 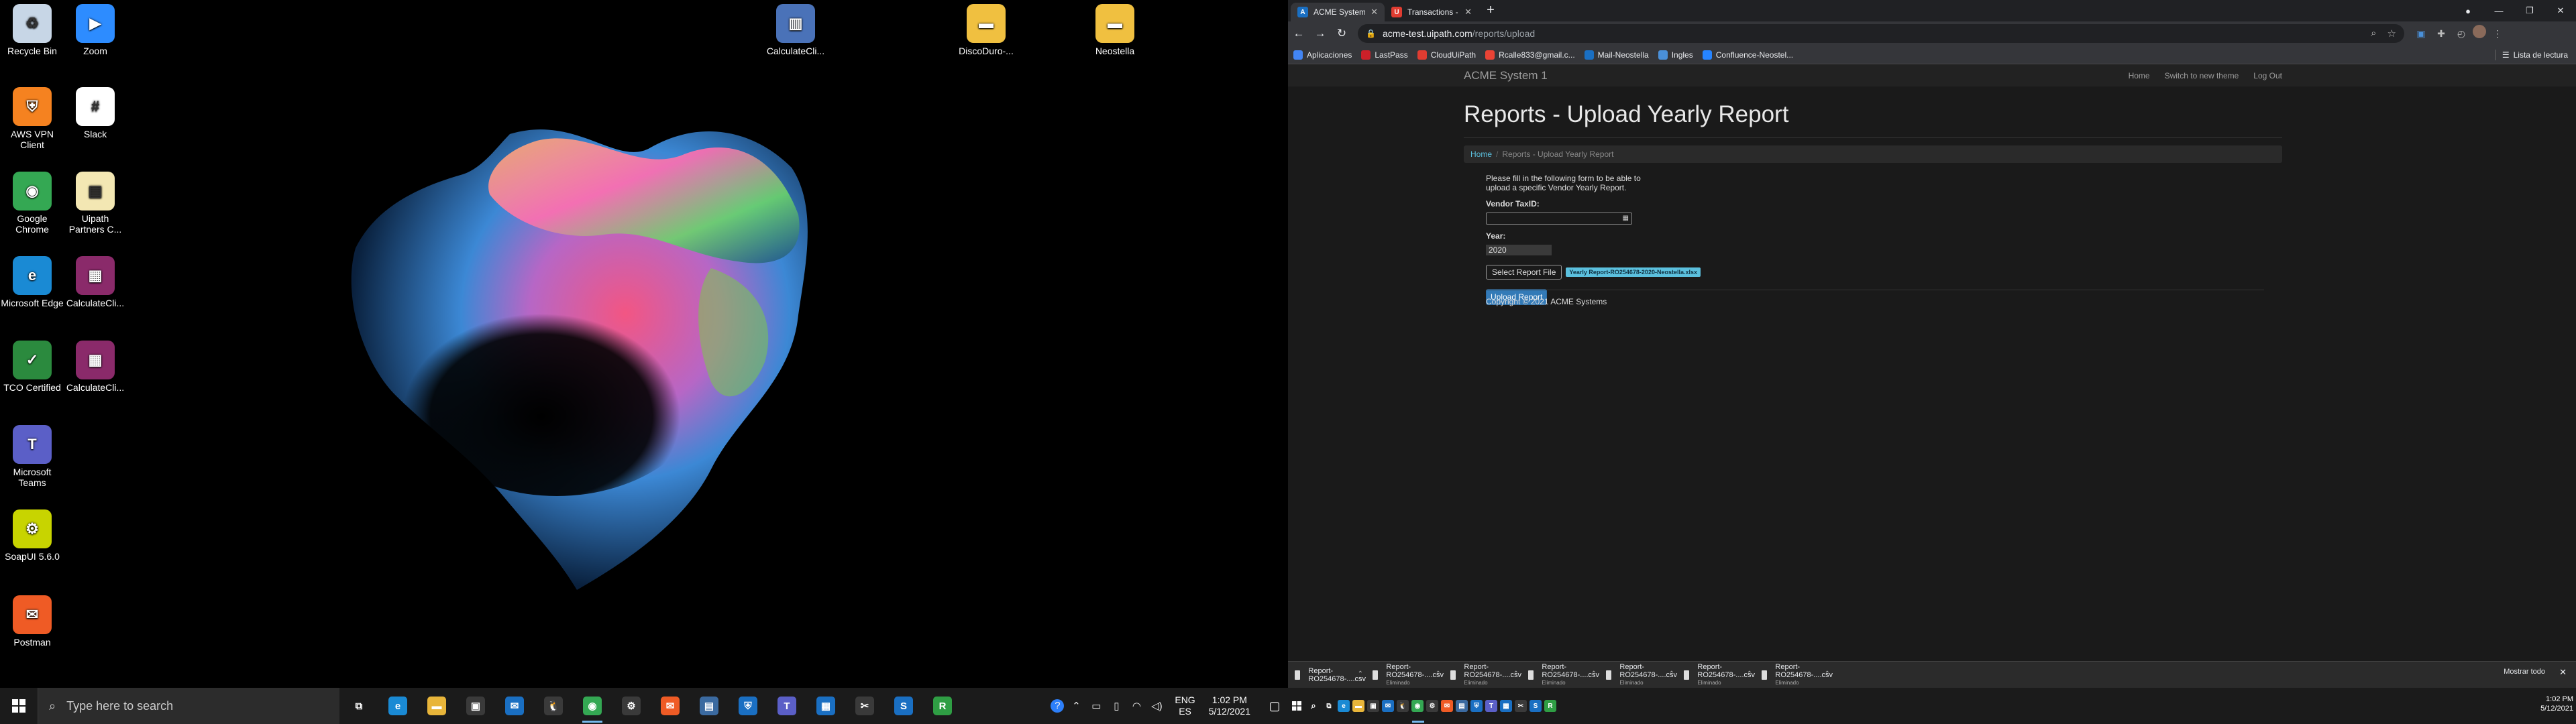 I want to click on bookmark-item: LastPass, so click(x=1384, y=55).